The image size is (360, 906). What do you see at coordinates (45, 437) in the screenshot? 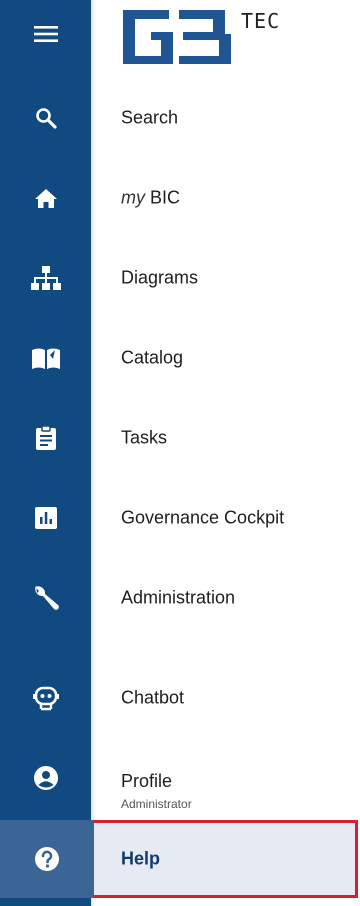
I see `clipboard-icon` at bounding box center [45, 437].